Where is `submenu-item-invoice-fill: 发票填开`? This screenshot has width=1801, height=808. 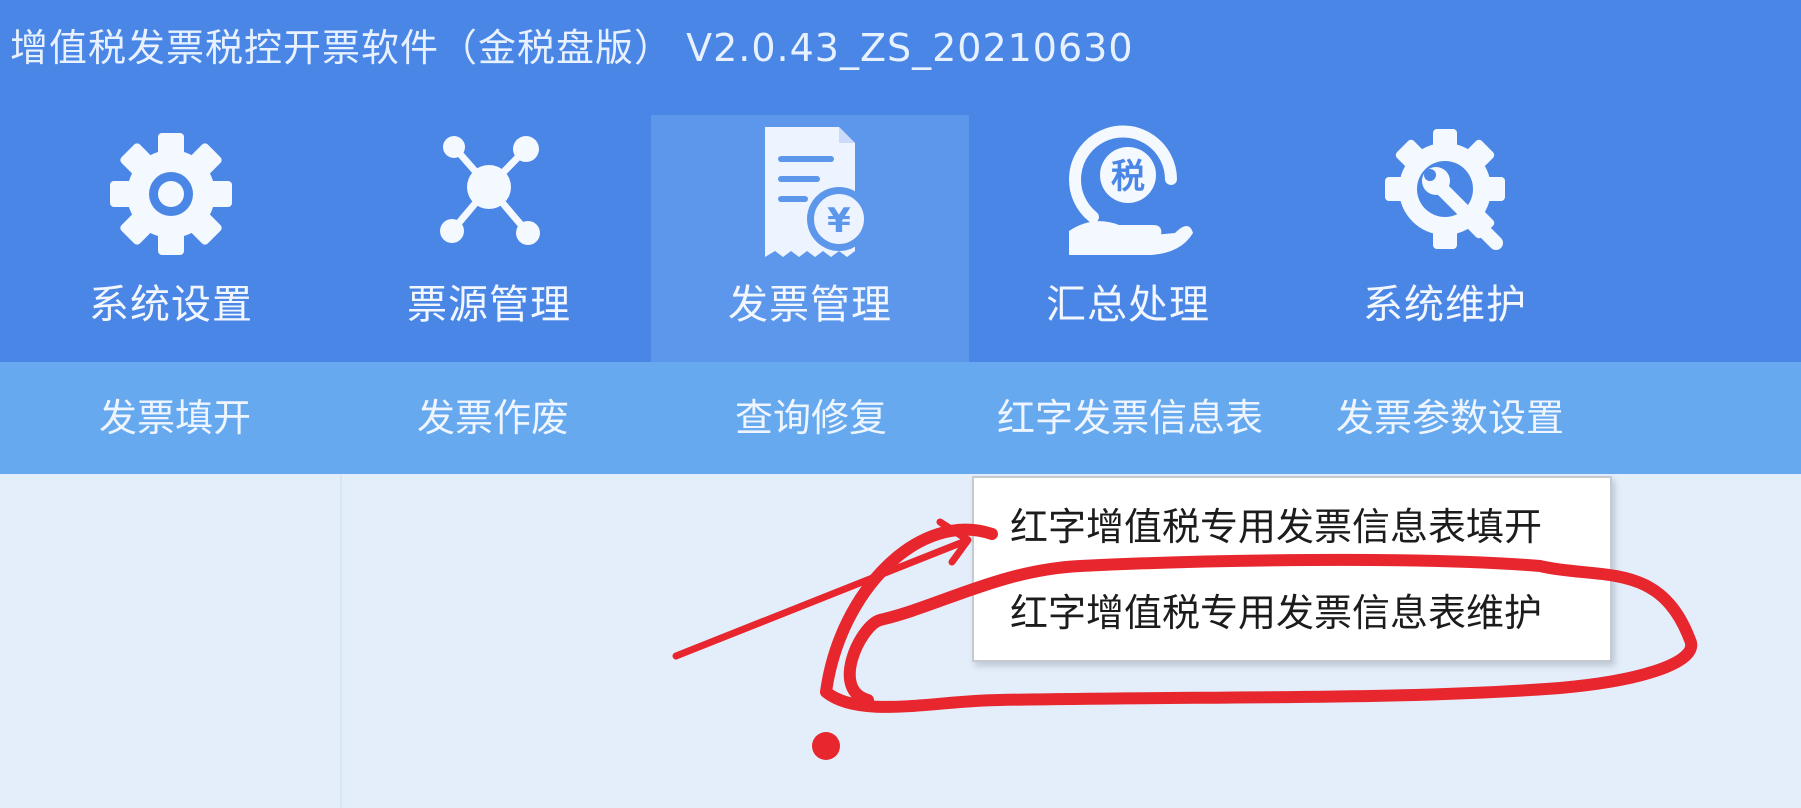 submenu-item-invoice-fill: 发票填开 is located at coordinates (175, 418).